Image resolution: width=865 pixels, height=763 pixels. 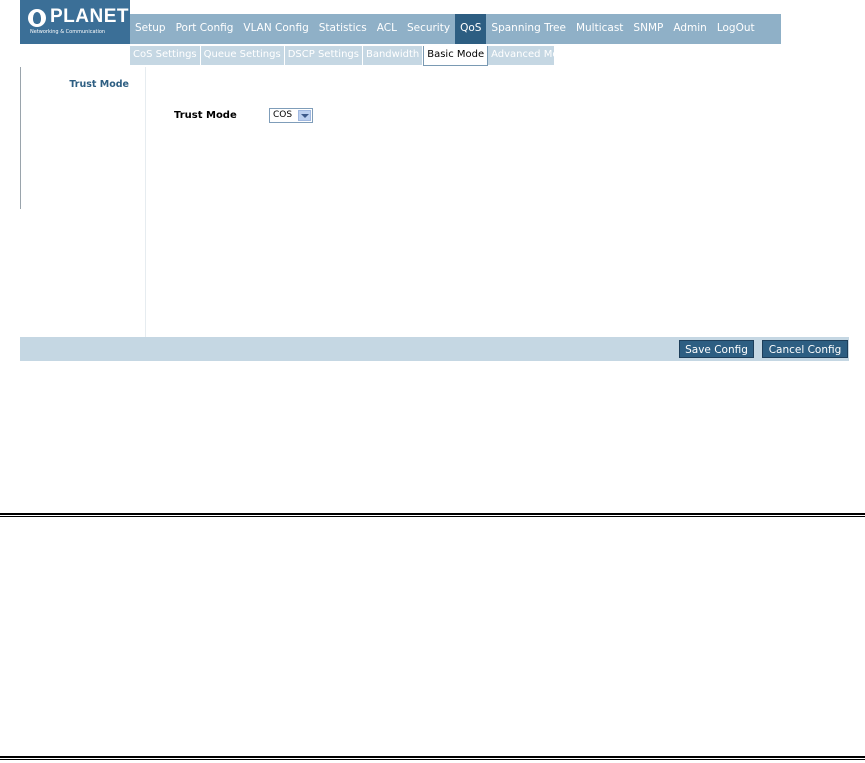 What do you see at coordinates (37, 18) in the screenshot?
I see `planet-globe-icon` at bounding box center [37, 18].